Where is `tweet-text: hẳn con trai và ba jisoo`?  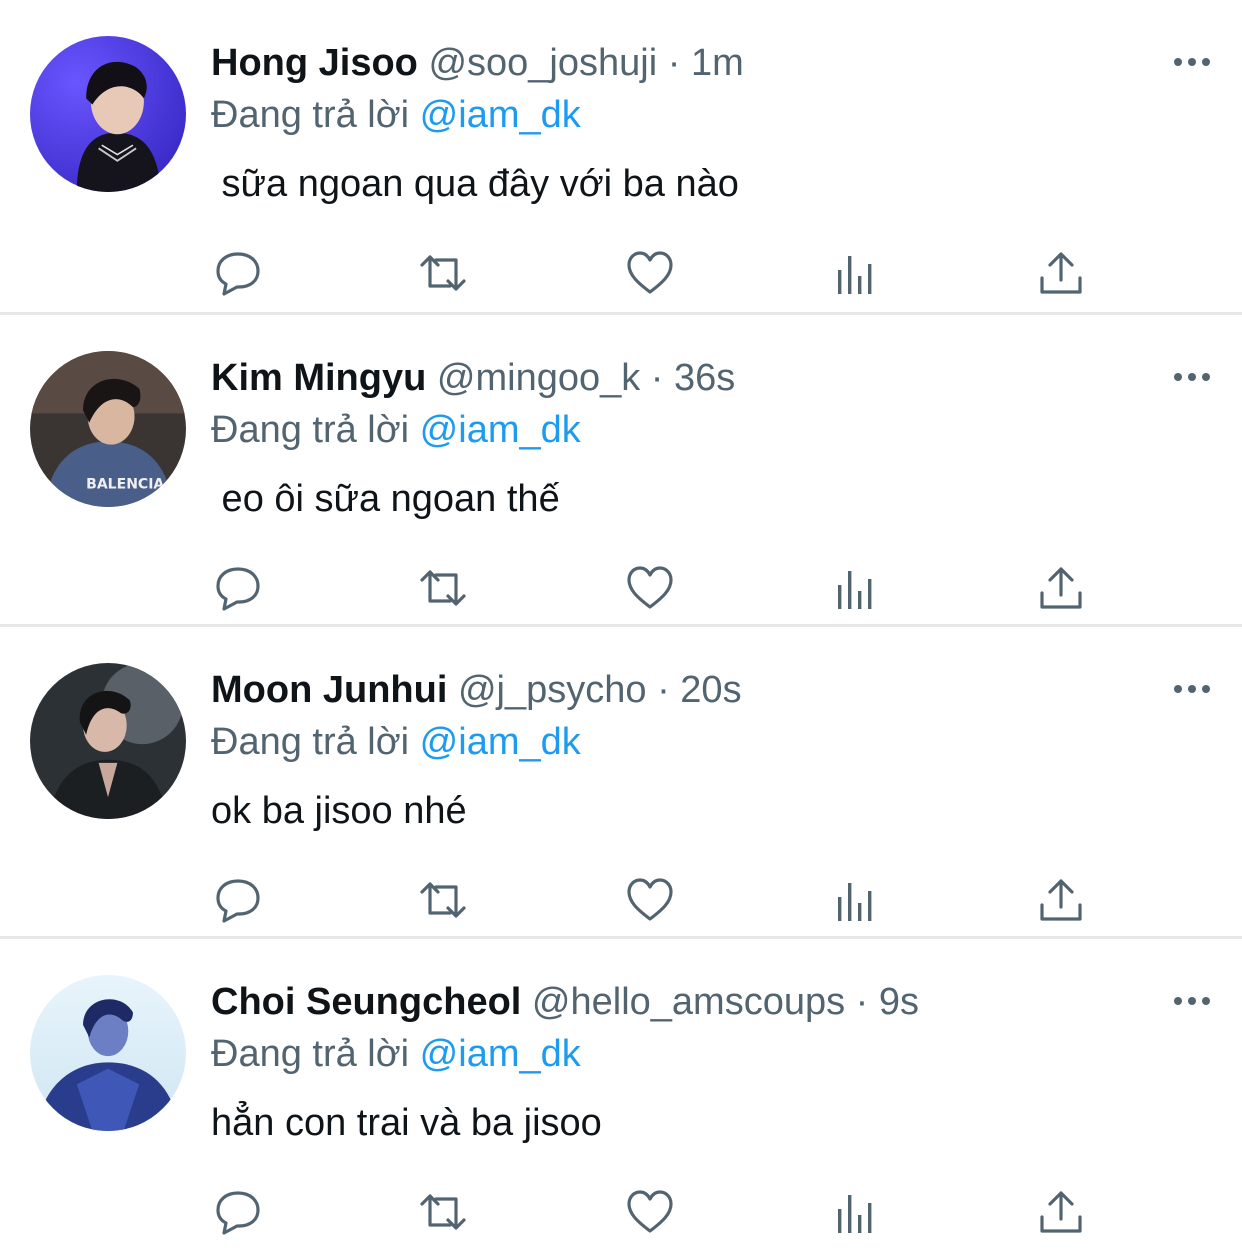
tweet-text: hẳn con trai và ba jisoo is located at coordinates (406, 1123).